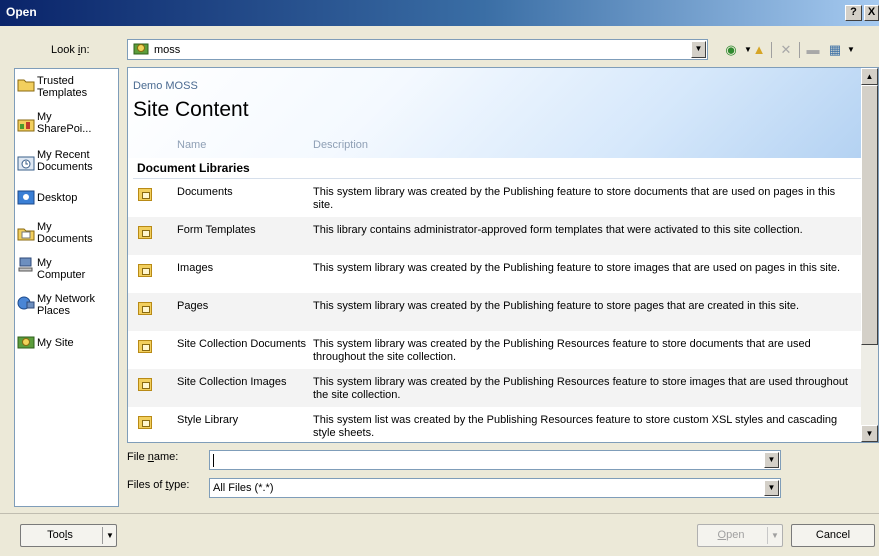 Image resolution: width=879 pixels, height=556 pixels. Describe the element at coordinates (243, 488) in the screenshot. I see `files-of-type-value: All Files (*.*)` at that location.